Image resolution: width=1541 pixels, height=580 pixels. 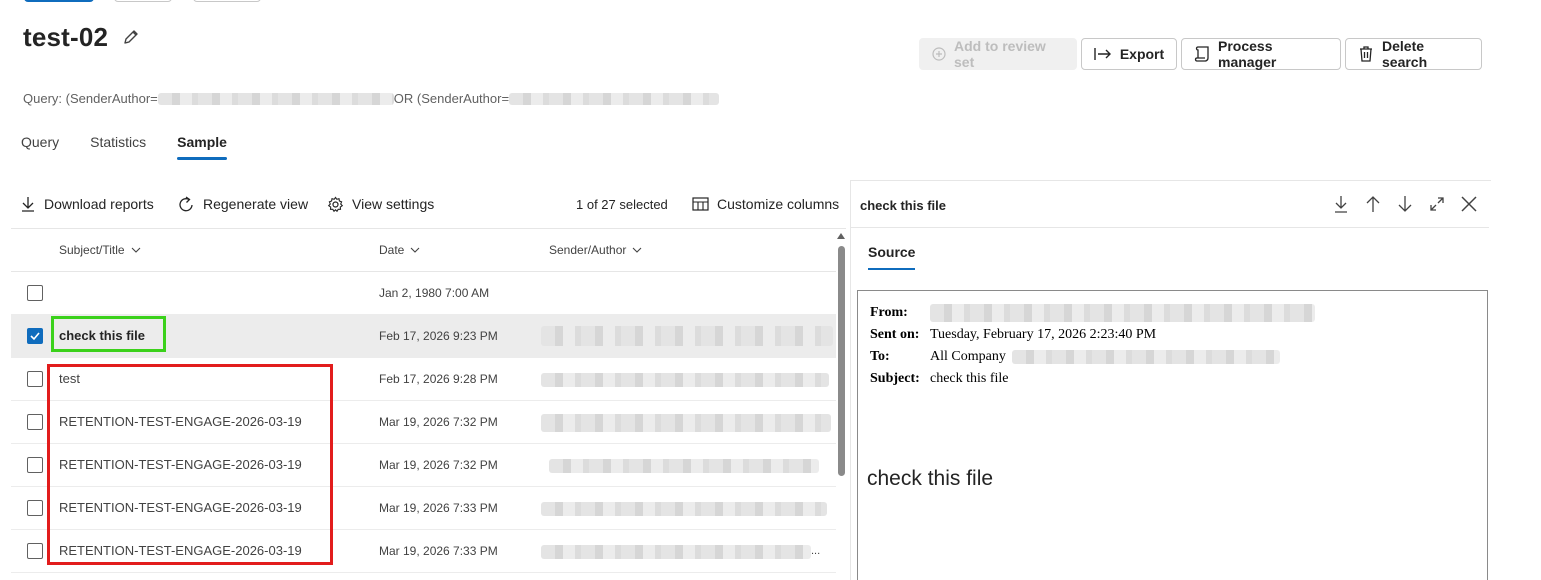 I want to click on column-header-subject: Subject/Title, so click(x=100, y=250).